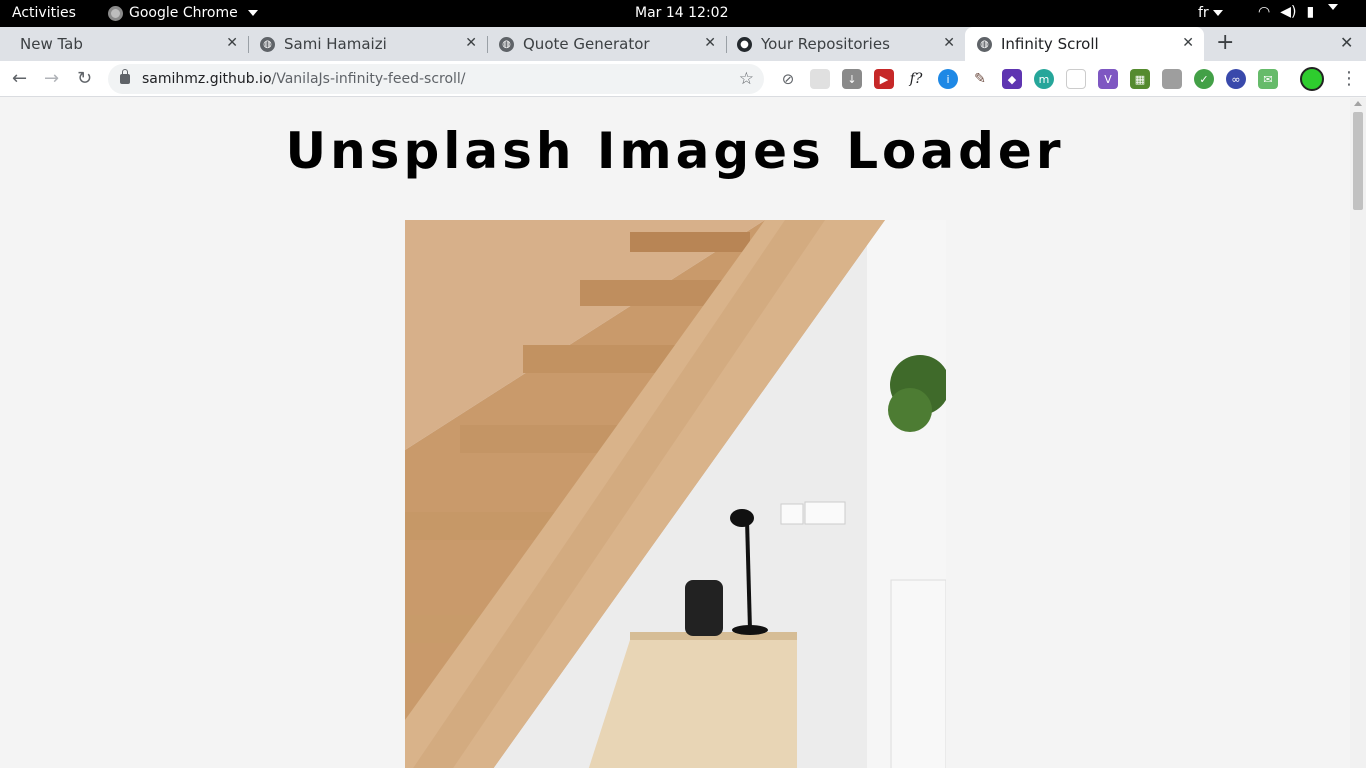 The height and width of the screenshot is (768, 1366). I want to click on new-tab-button: +, so click(1225, 42).